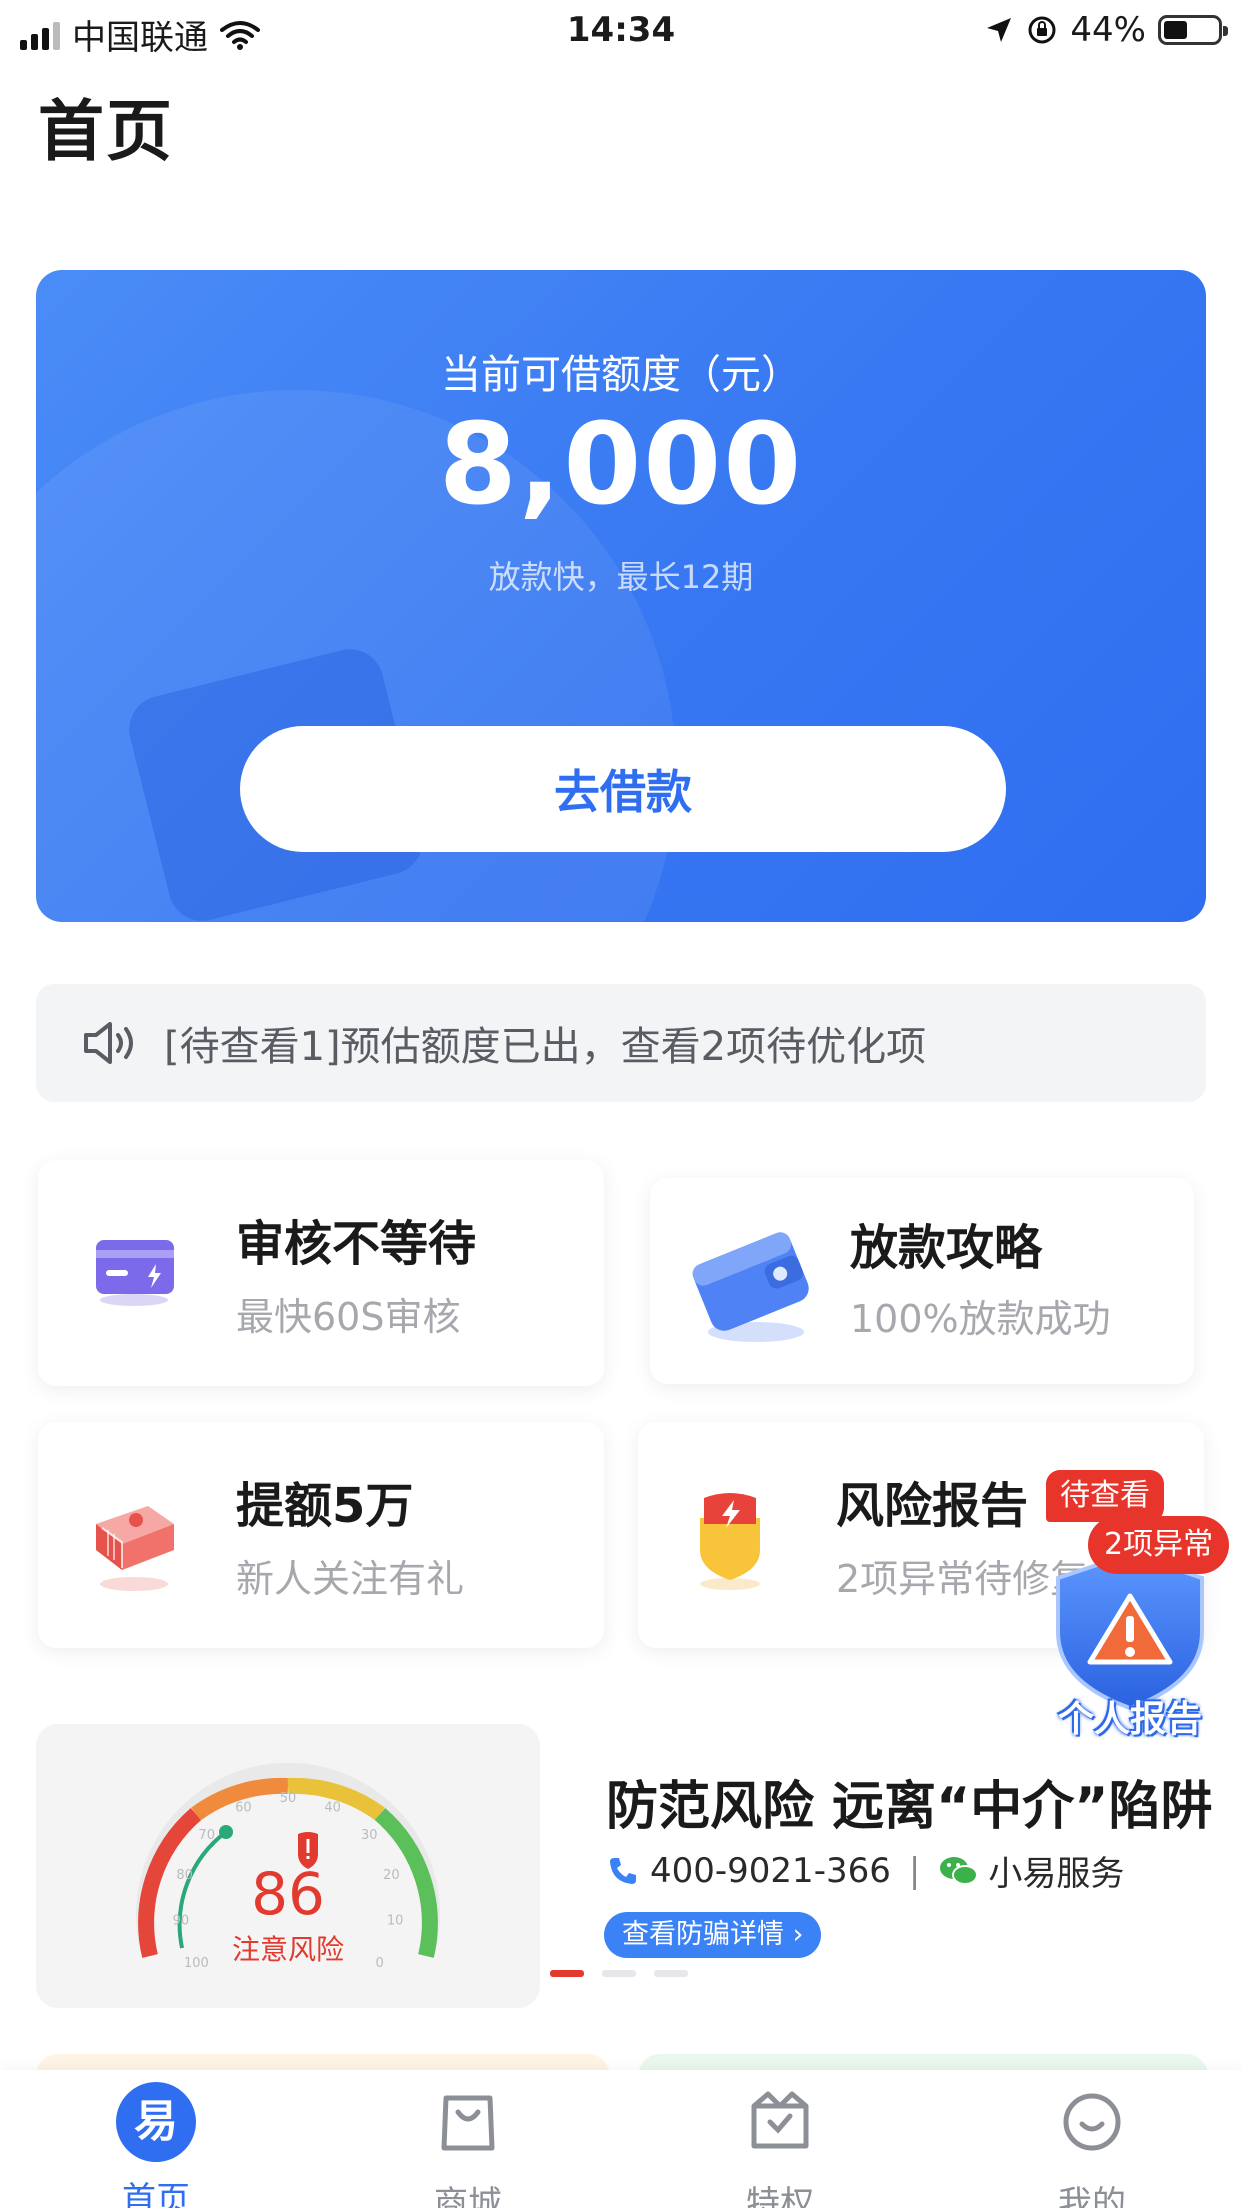 Image resolution: width=1242 pixels, height=2208 pixels. Describe the element at coordinates (780, 2196) in the screenshot. I see `tab-label: 特权` at that location.